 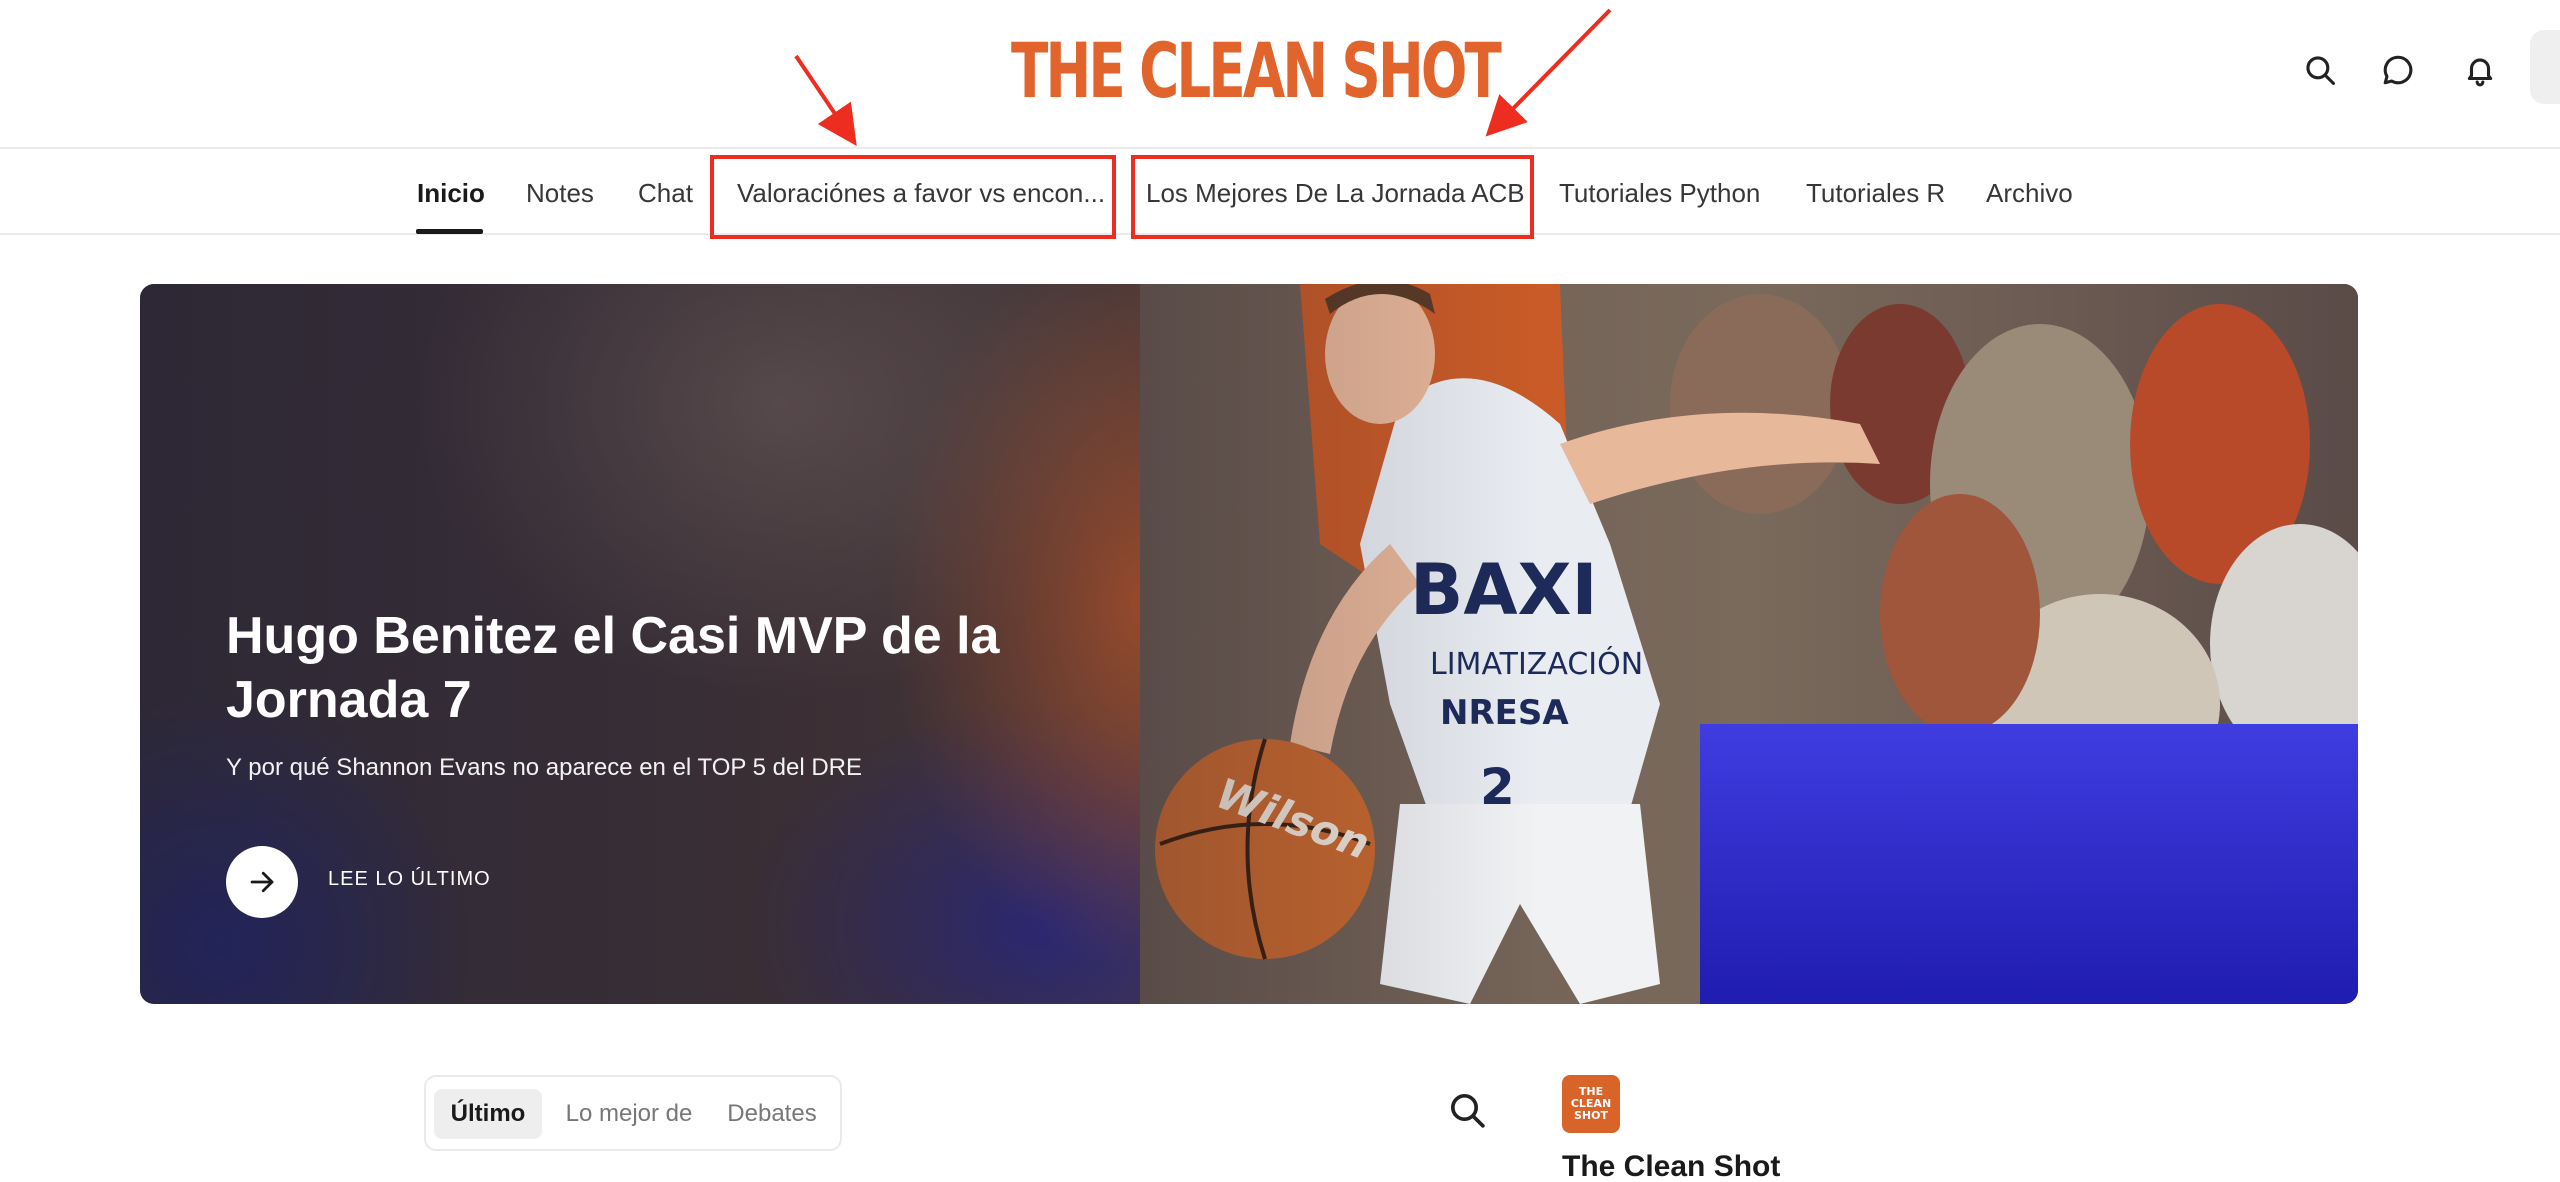 What do you see at coordinates (1659, 193) in the screenshot?
I see `nav-item-tutoriales-python: Tutoriales Python` at bounding box center [1659, 193].